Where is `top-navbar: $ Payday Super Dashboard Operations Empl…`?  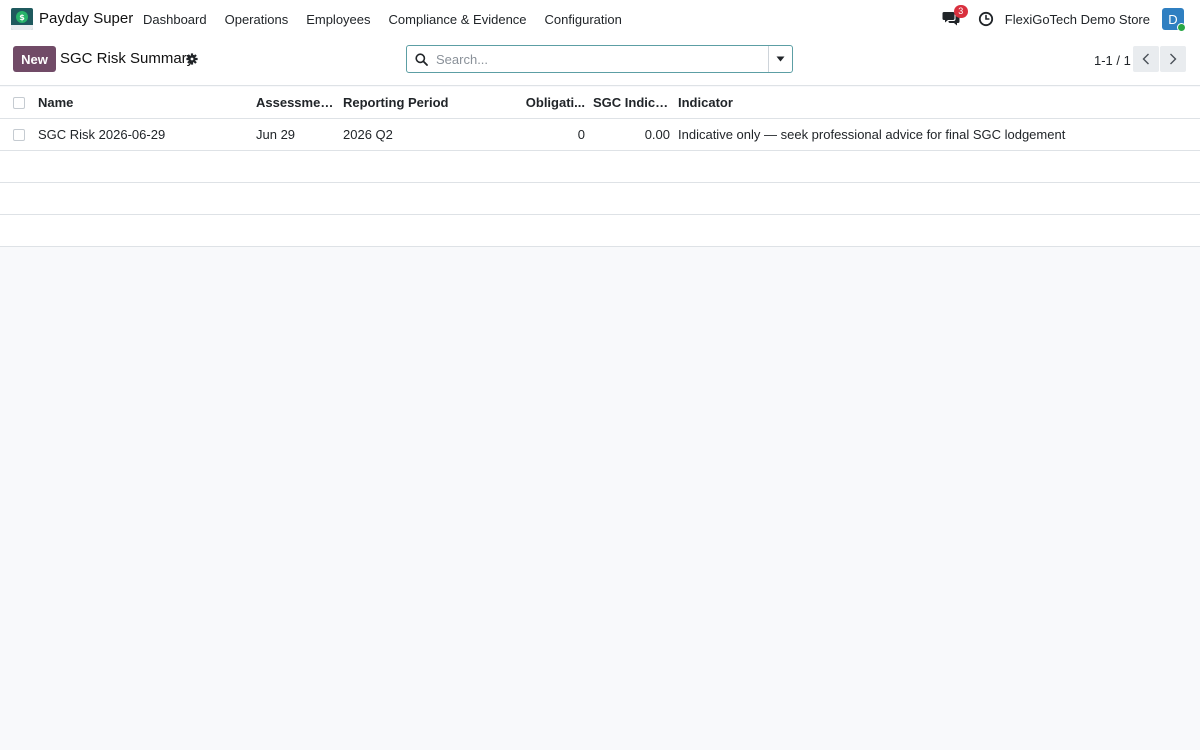
top-navbar: $ Payday Super Dashboard Operations Empl… is located at coordinates (600, 19).